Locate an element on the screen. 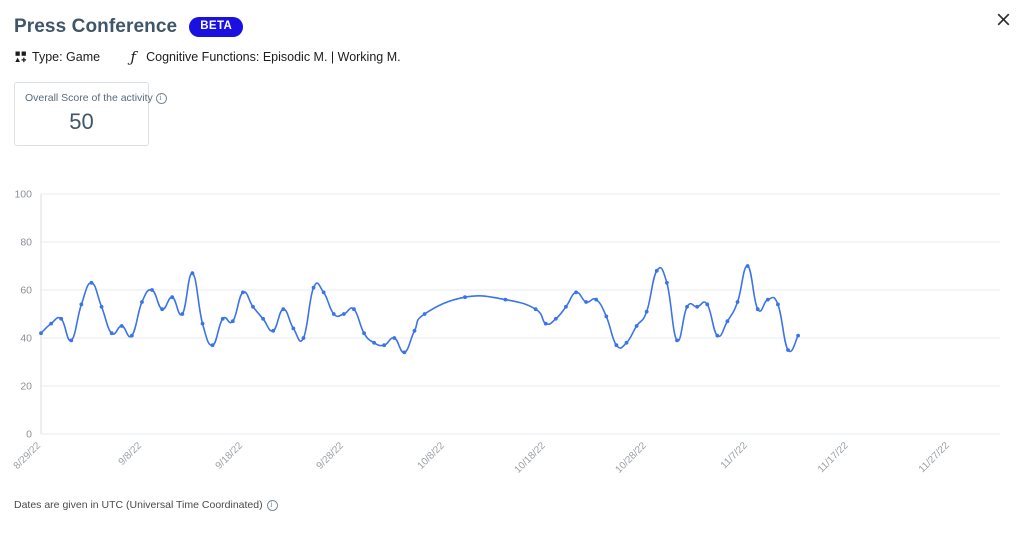 The height and width of the screenshot is (543, 1024). y-axis-tick-label: 80 is located at coordinates (26, 243).